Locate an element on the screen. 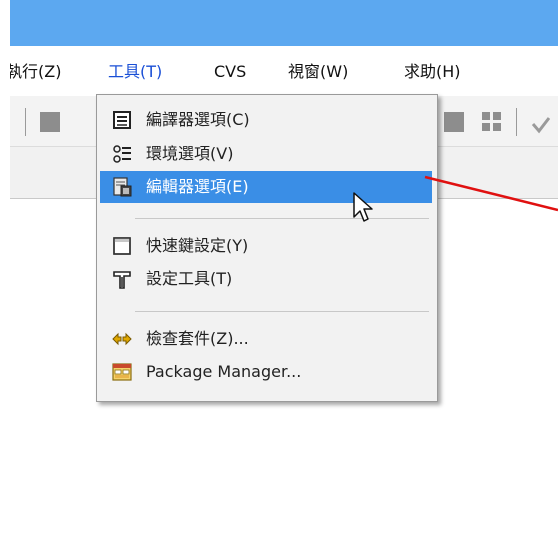 The image size is (558, 550). menu-cvs: CVS is located at coordinates (230, 72).